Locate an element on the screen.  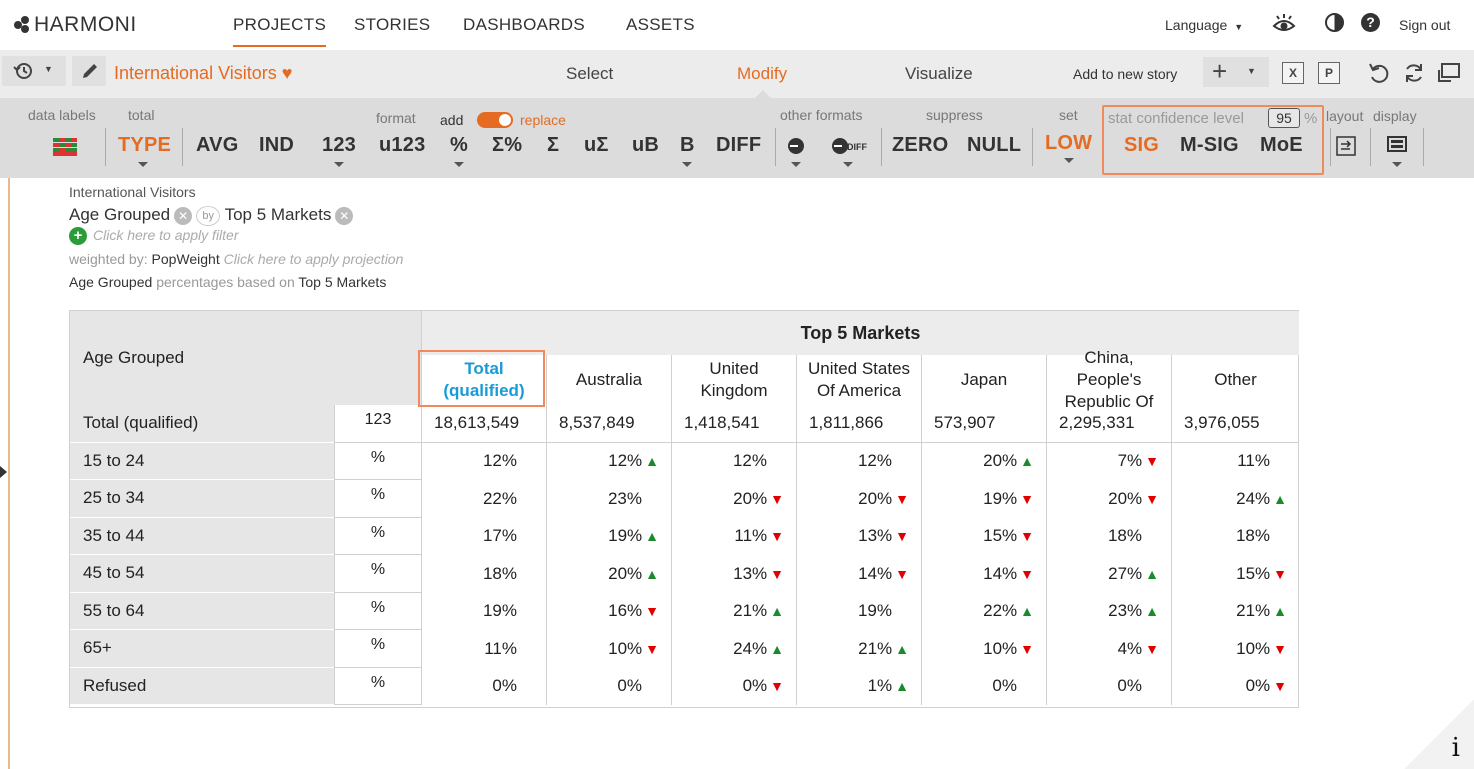
column-header: China, People's Republic Of is located at coordinates (1108, 379).